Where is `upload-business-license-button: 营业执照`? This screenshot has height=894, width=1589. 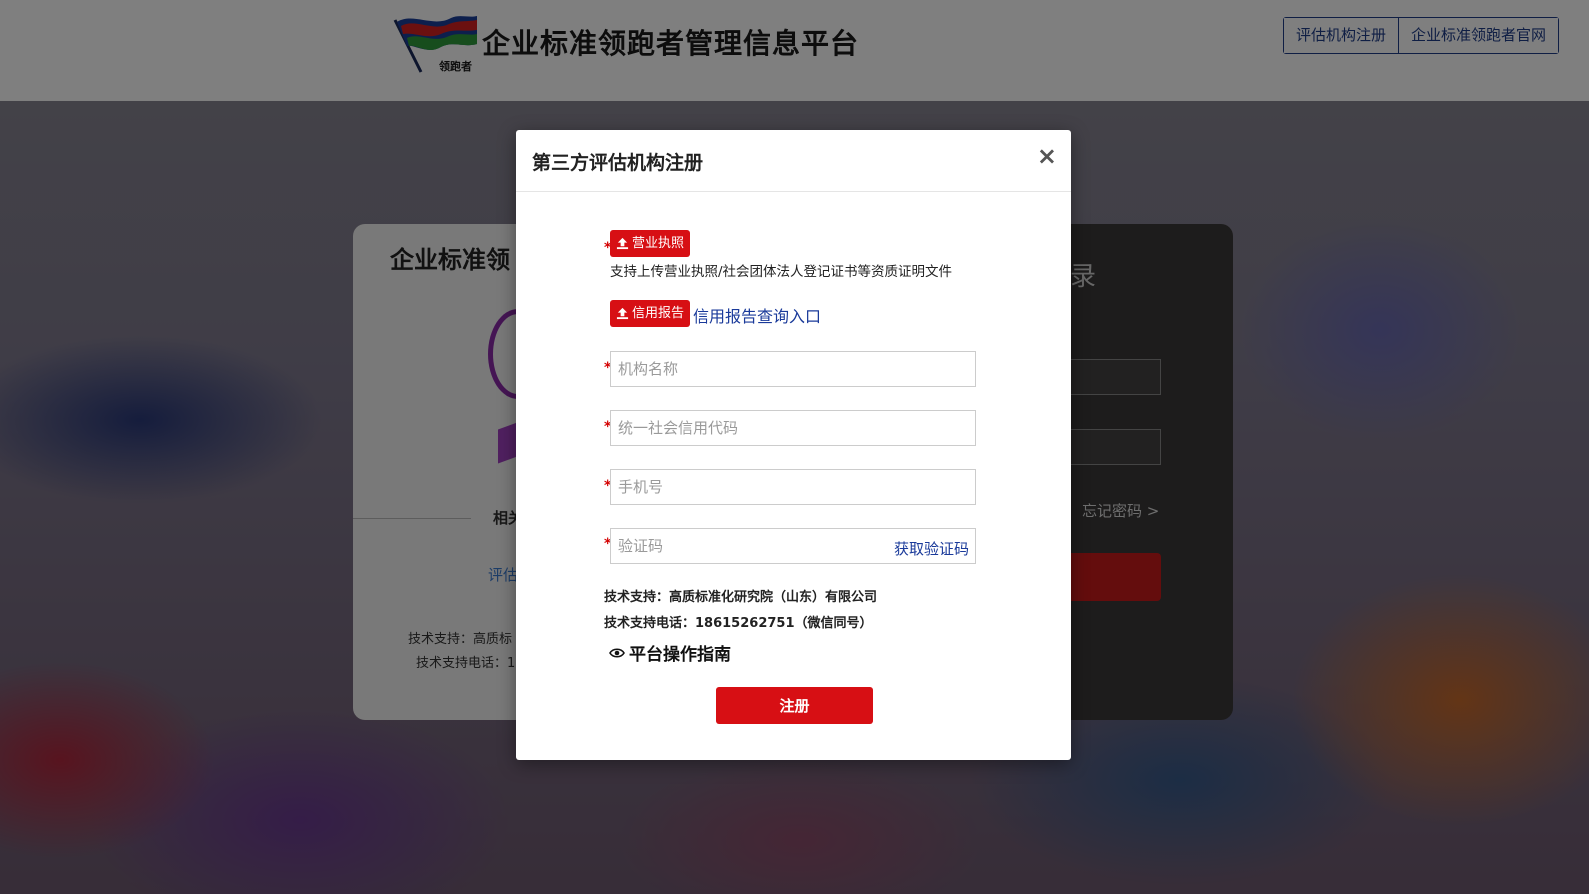
upload-business-license-button: 营业执照 is located at coordinates (650, 243).